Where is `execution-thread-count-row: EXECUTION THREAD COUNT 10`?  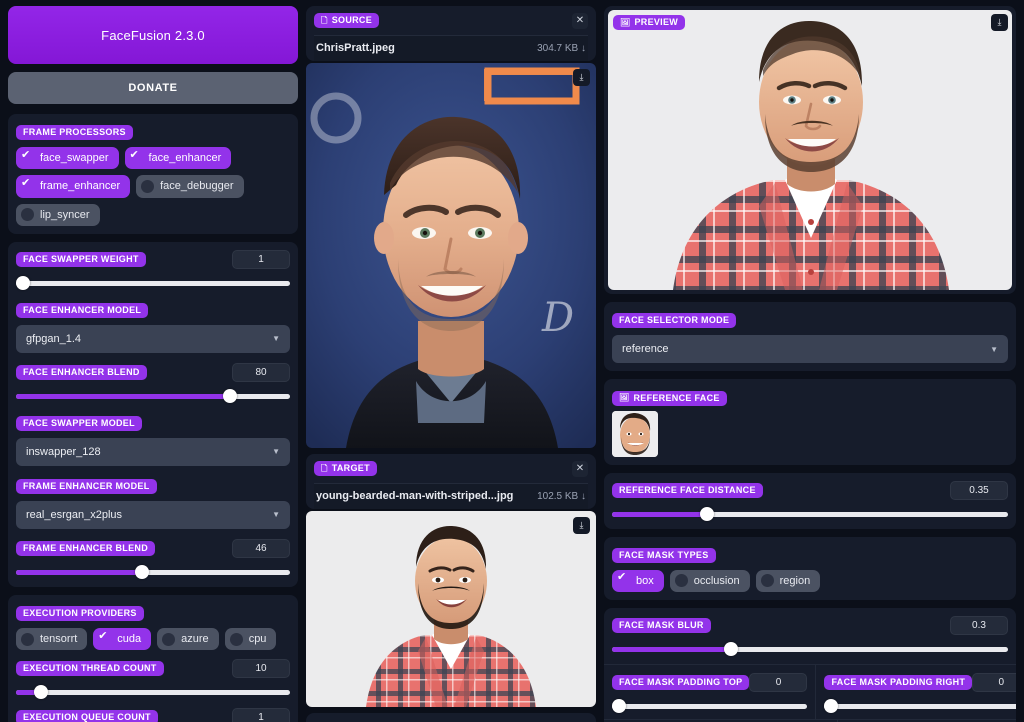 execution-thread-count-row: EXECUTION THREAD COUNT 10 is located at coordinates (153, 669).